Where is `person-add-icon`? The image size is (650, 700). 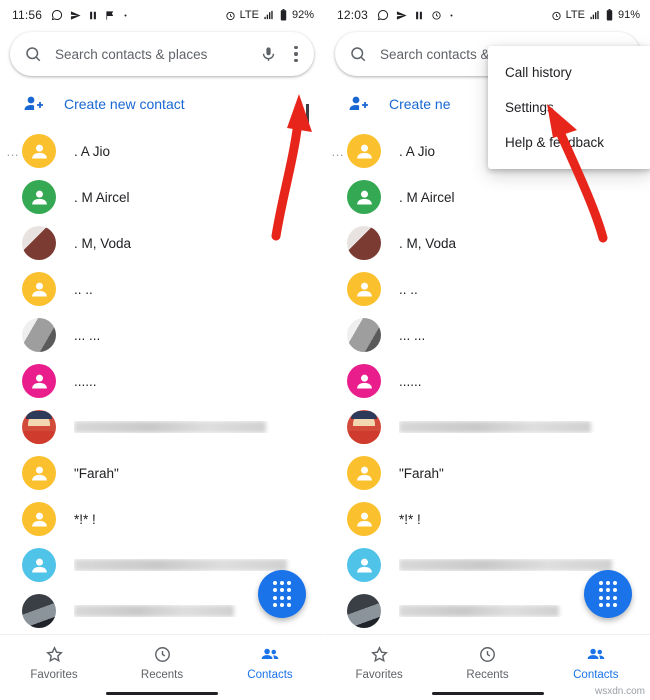 person-add-icon is located at coordinates (359, 104).